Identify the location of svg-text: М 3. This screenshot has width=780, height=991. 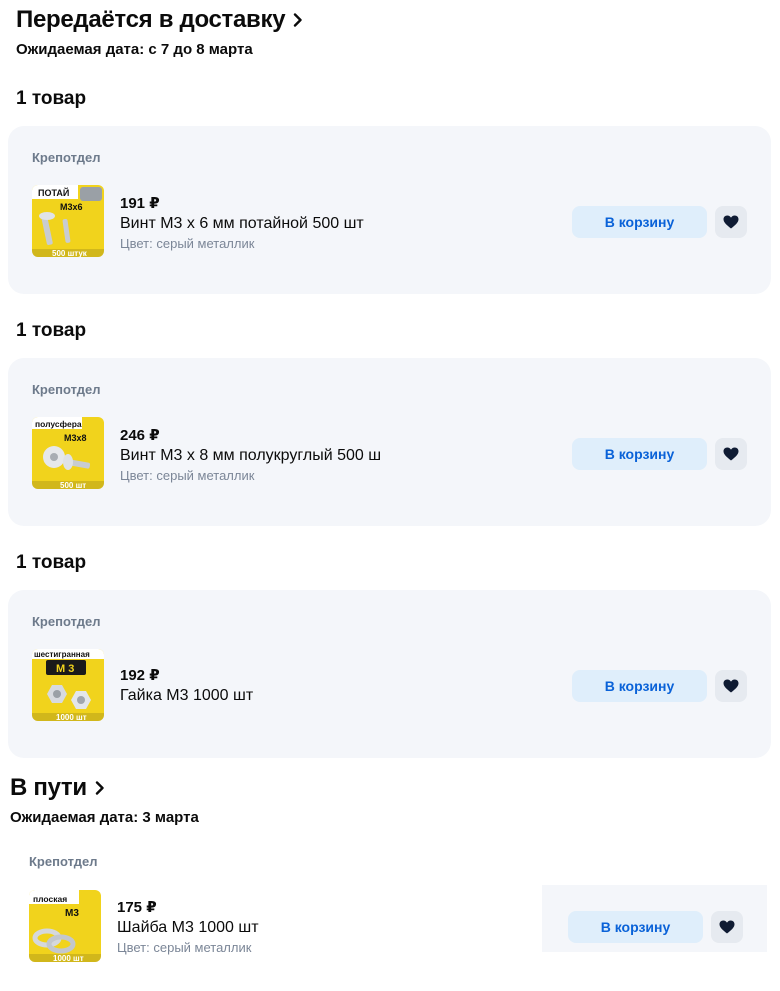
(65, 669).